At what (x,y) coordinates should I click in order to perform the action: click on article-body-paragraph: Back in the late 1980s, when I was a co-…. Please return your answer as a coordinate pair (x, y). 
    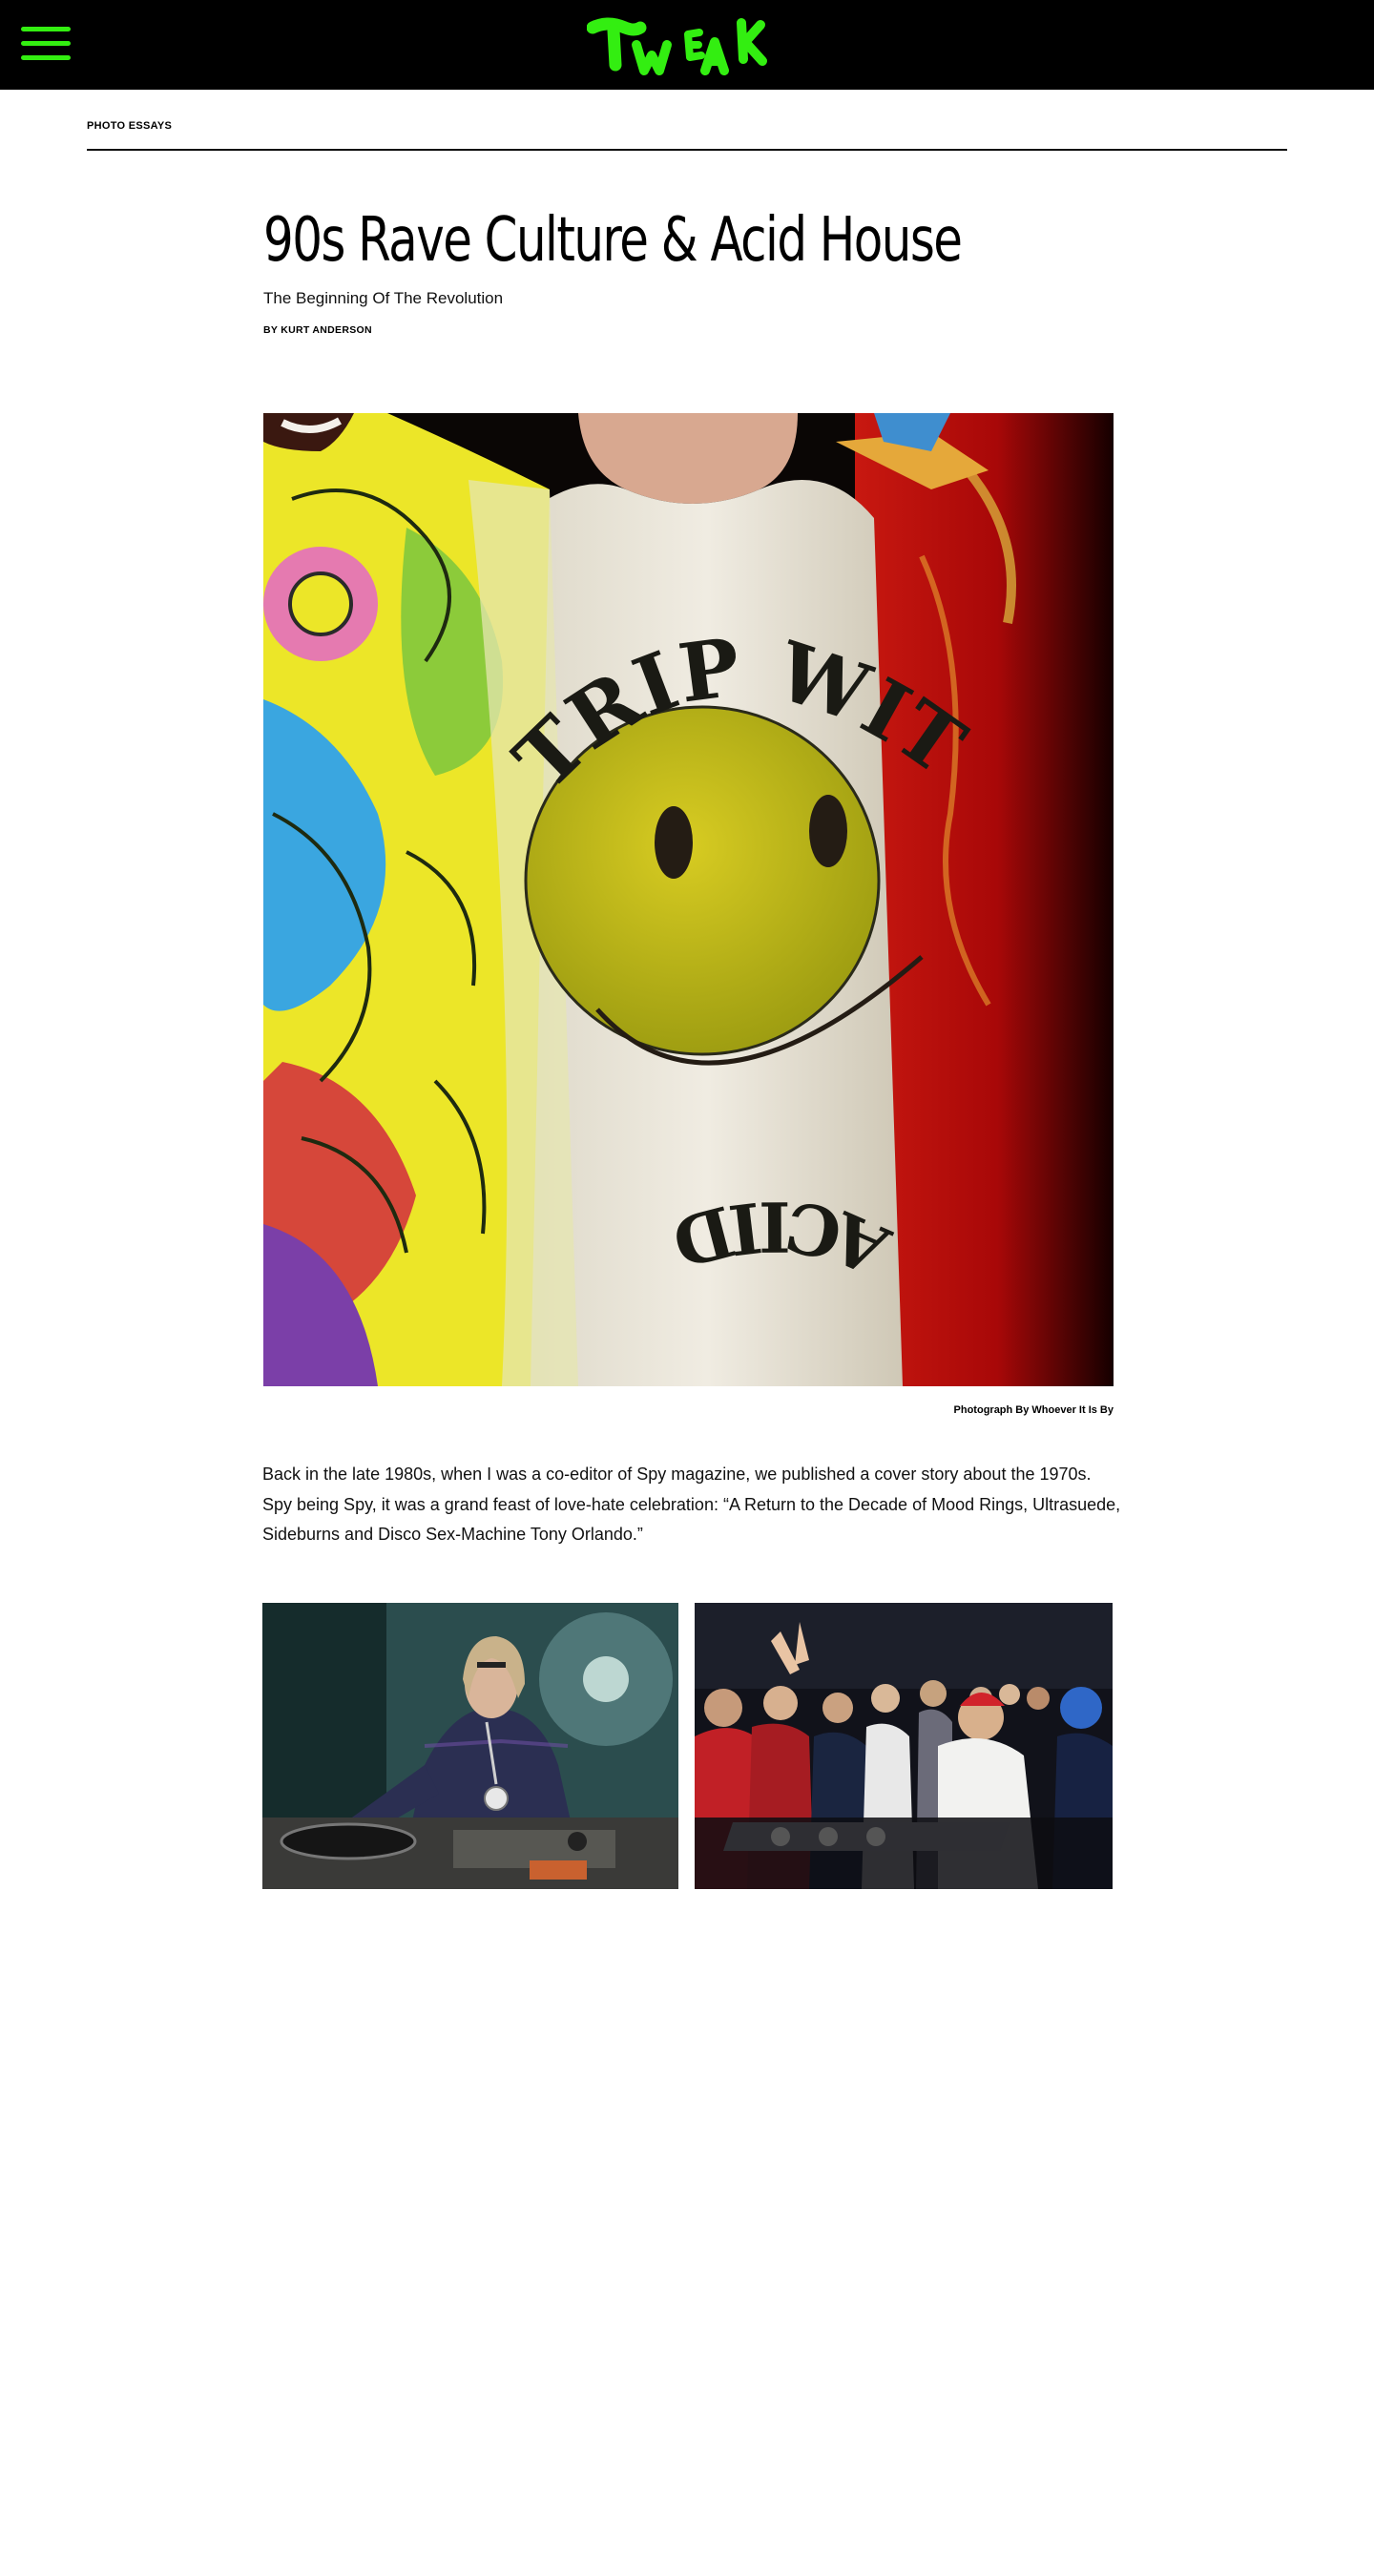
    Looking at the image, I should click on (691, 1504).